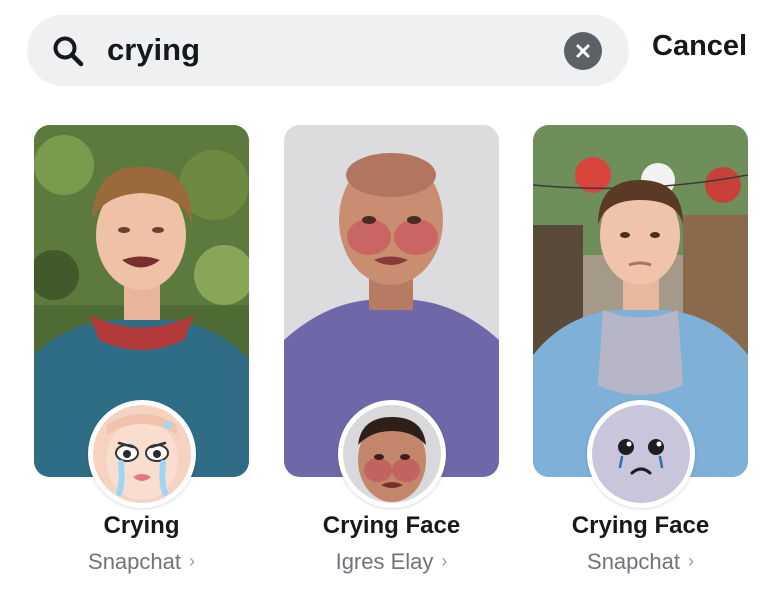 This screenshot has height=602, width=779. I want to click on search-input, so click(327, 50).